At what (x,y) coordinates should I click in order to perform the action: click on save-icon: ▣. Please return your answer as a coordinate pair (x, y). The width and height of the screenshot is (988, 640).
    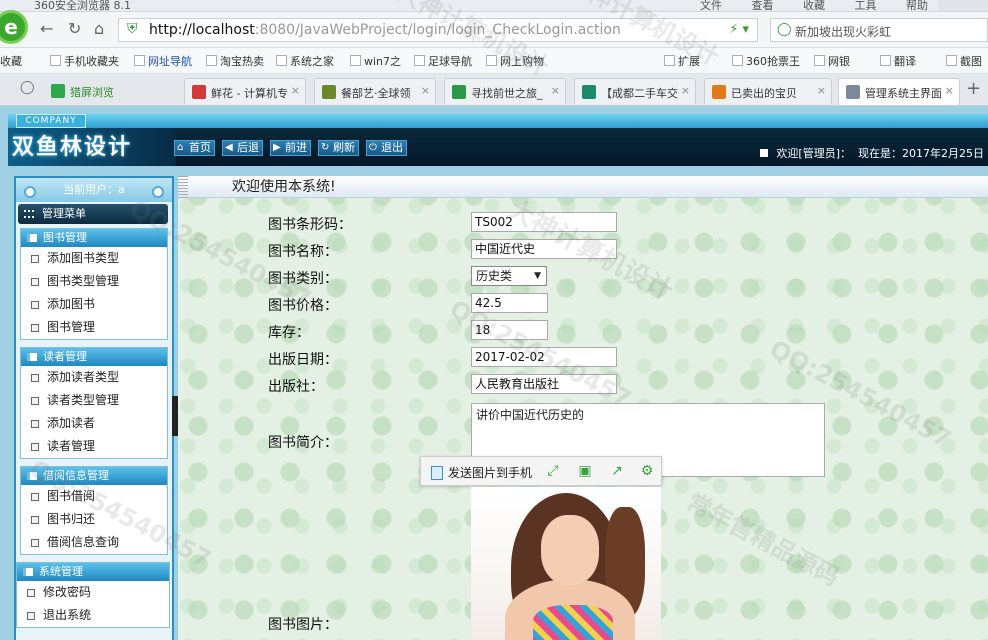
    Looking at the image, I should click on (585, 471).